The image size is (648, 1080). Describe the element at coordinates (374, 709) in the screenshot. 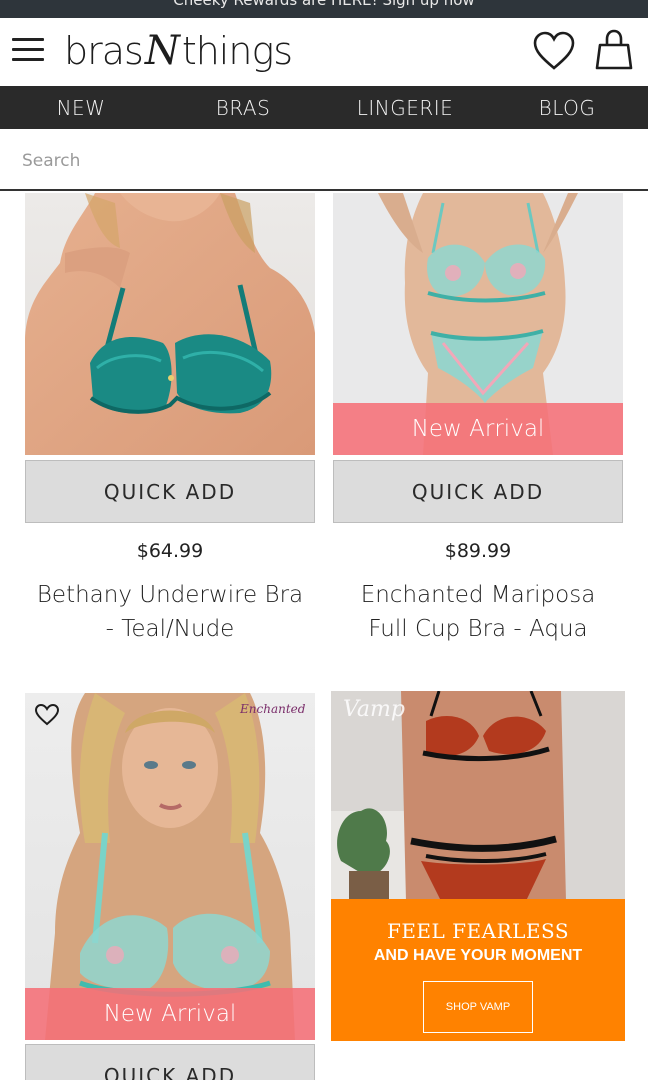

I see `vamp-brand-mark: Vamp` at that location.